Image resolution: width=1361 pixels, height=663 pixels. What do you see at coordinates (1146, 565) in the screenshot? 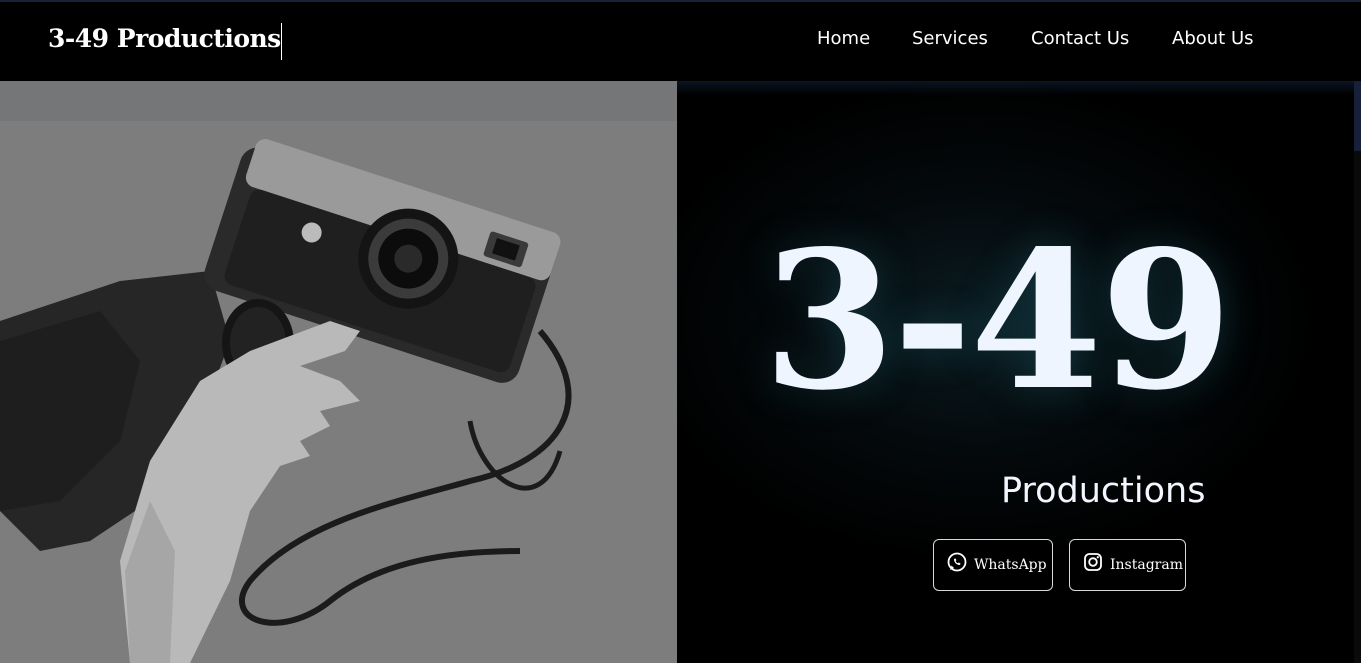
I see `instagram-label: Instagram` at bounding box center [1146, 565].